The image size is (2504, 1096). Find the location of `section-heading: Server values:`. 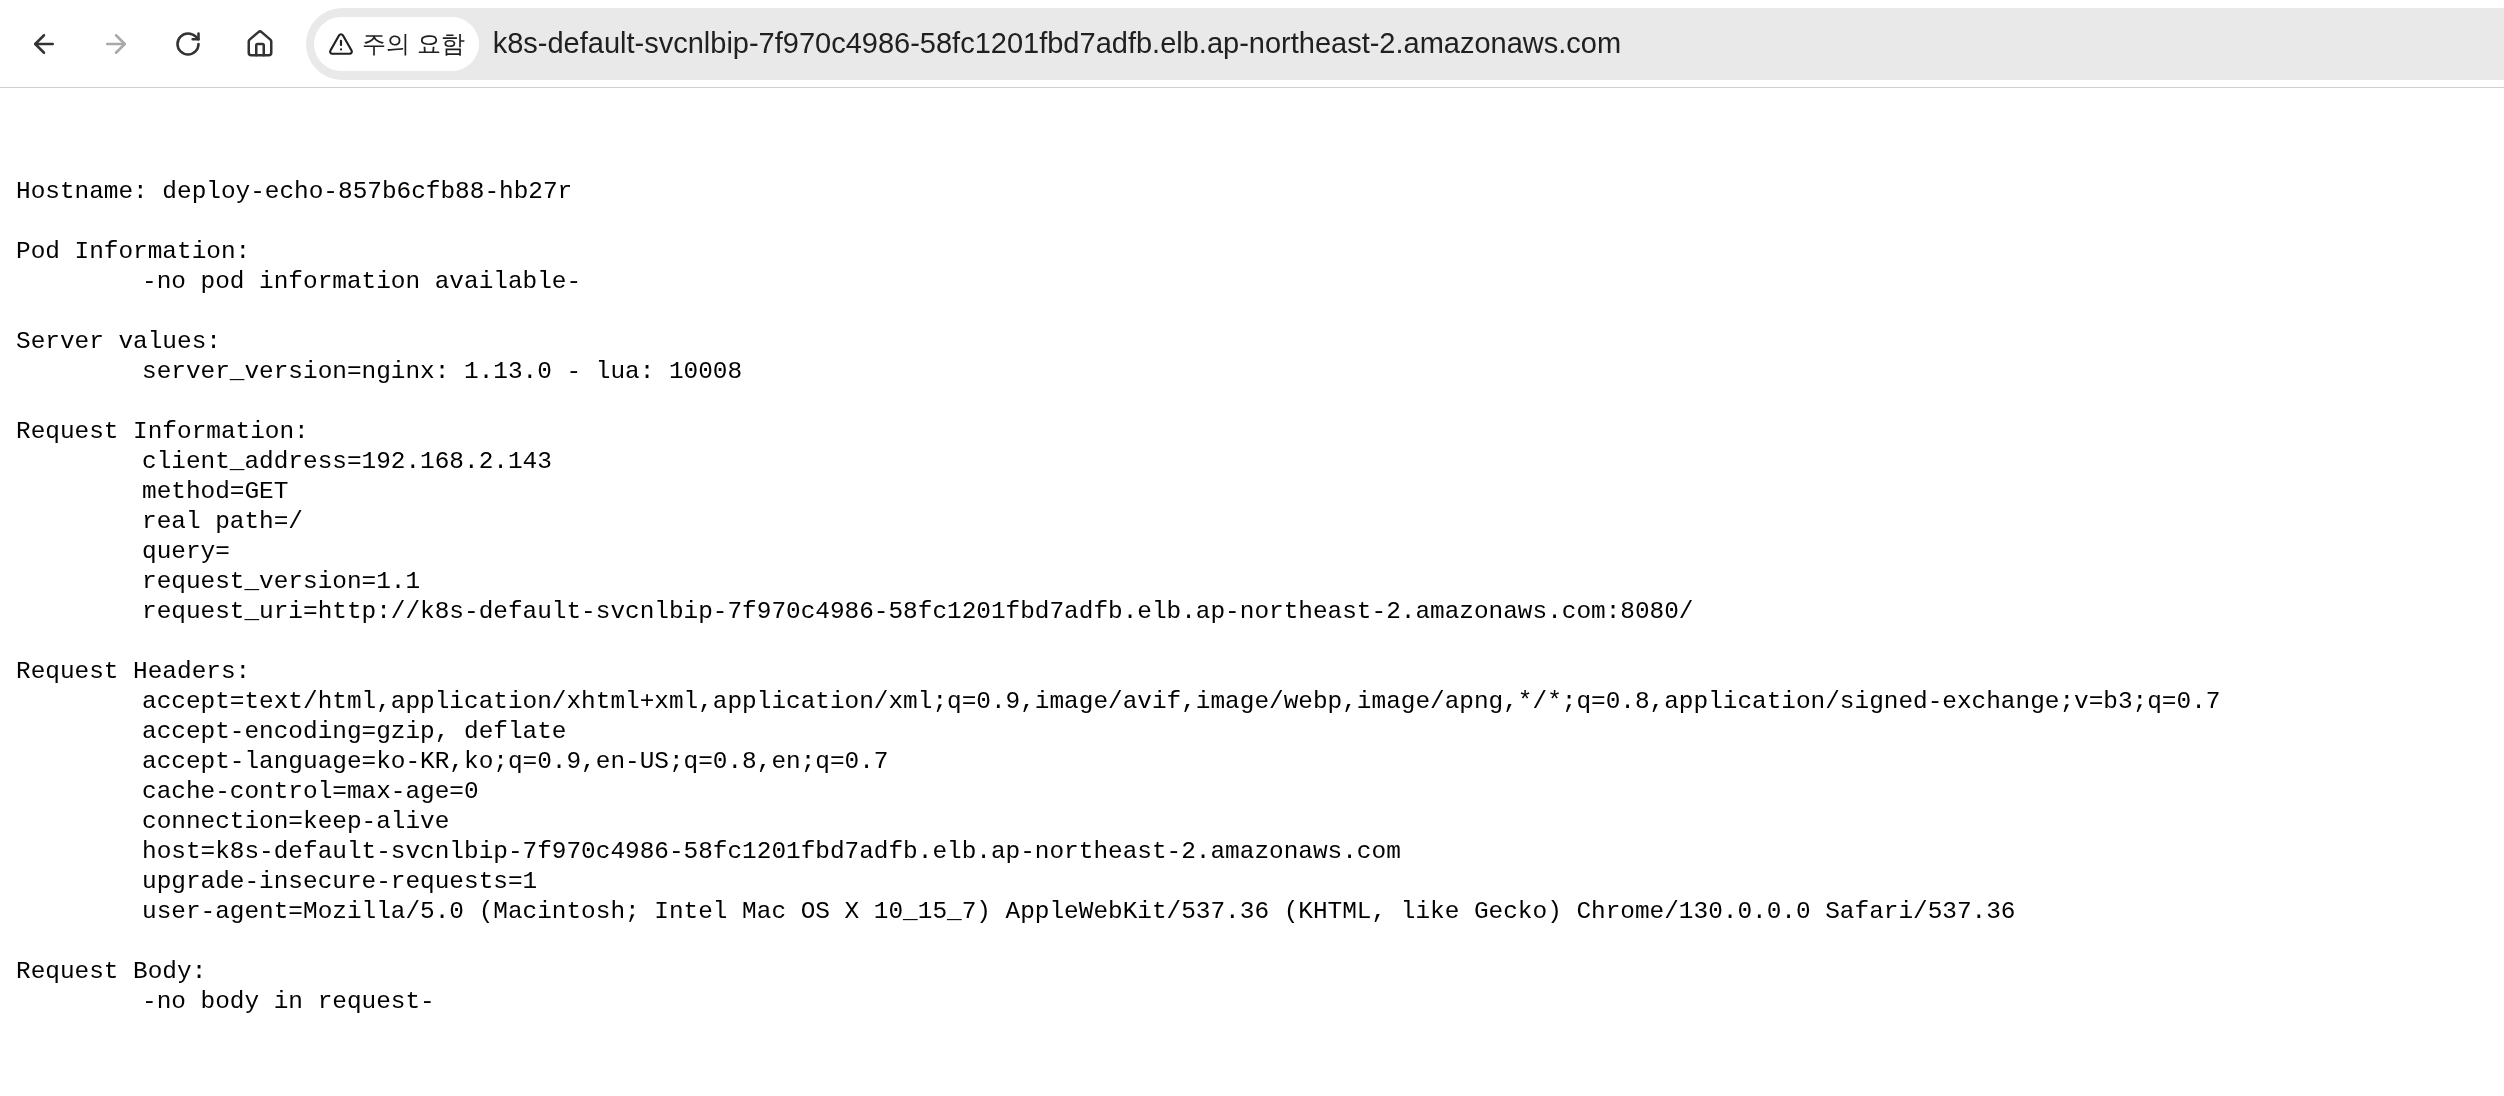

section-heading: Server values: is located at coordinates (118, 342).